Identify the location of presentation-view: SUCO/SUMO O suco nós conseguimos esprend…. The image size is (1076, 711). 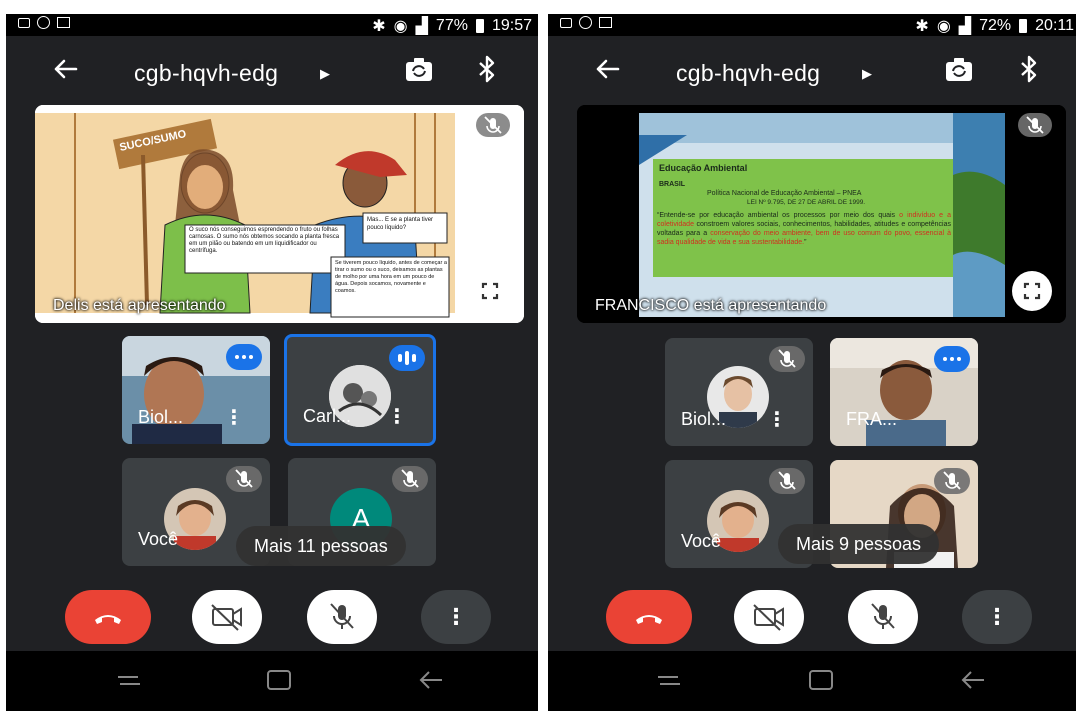
(279, 214).